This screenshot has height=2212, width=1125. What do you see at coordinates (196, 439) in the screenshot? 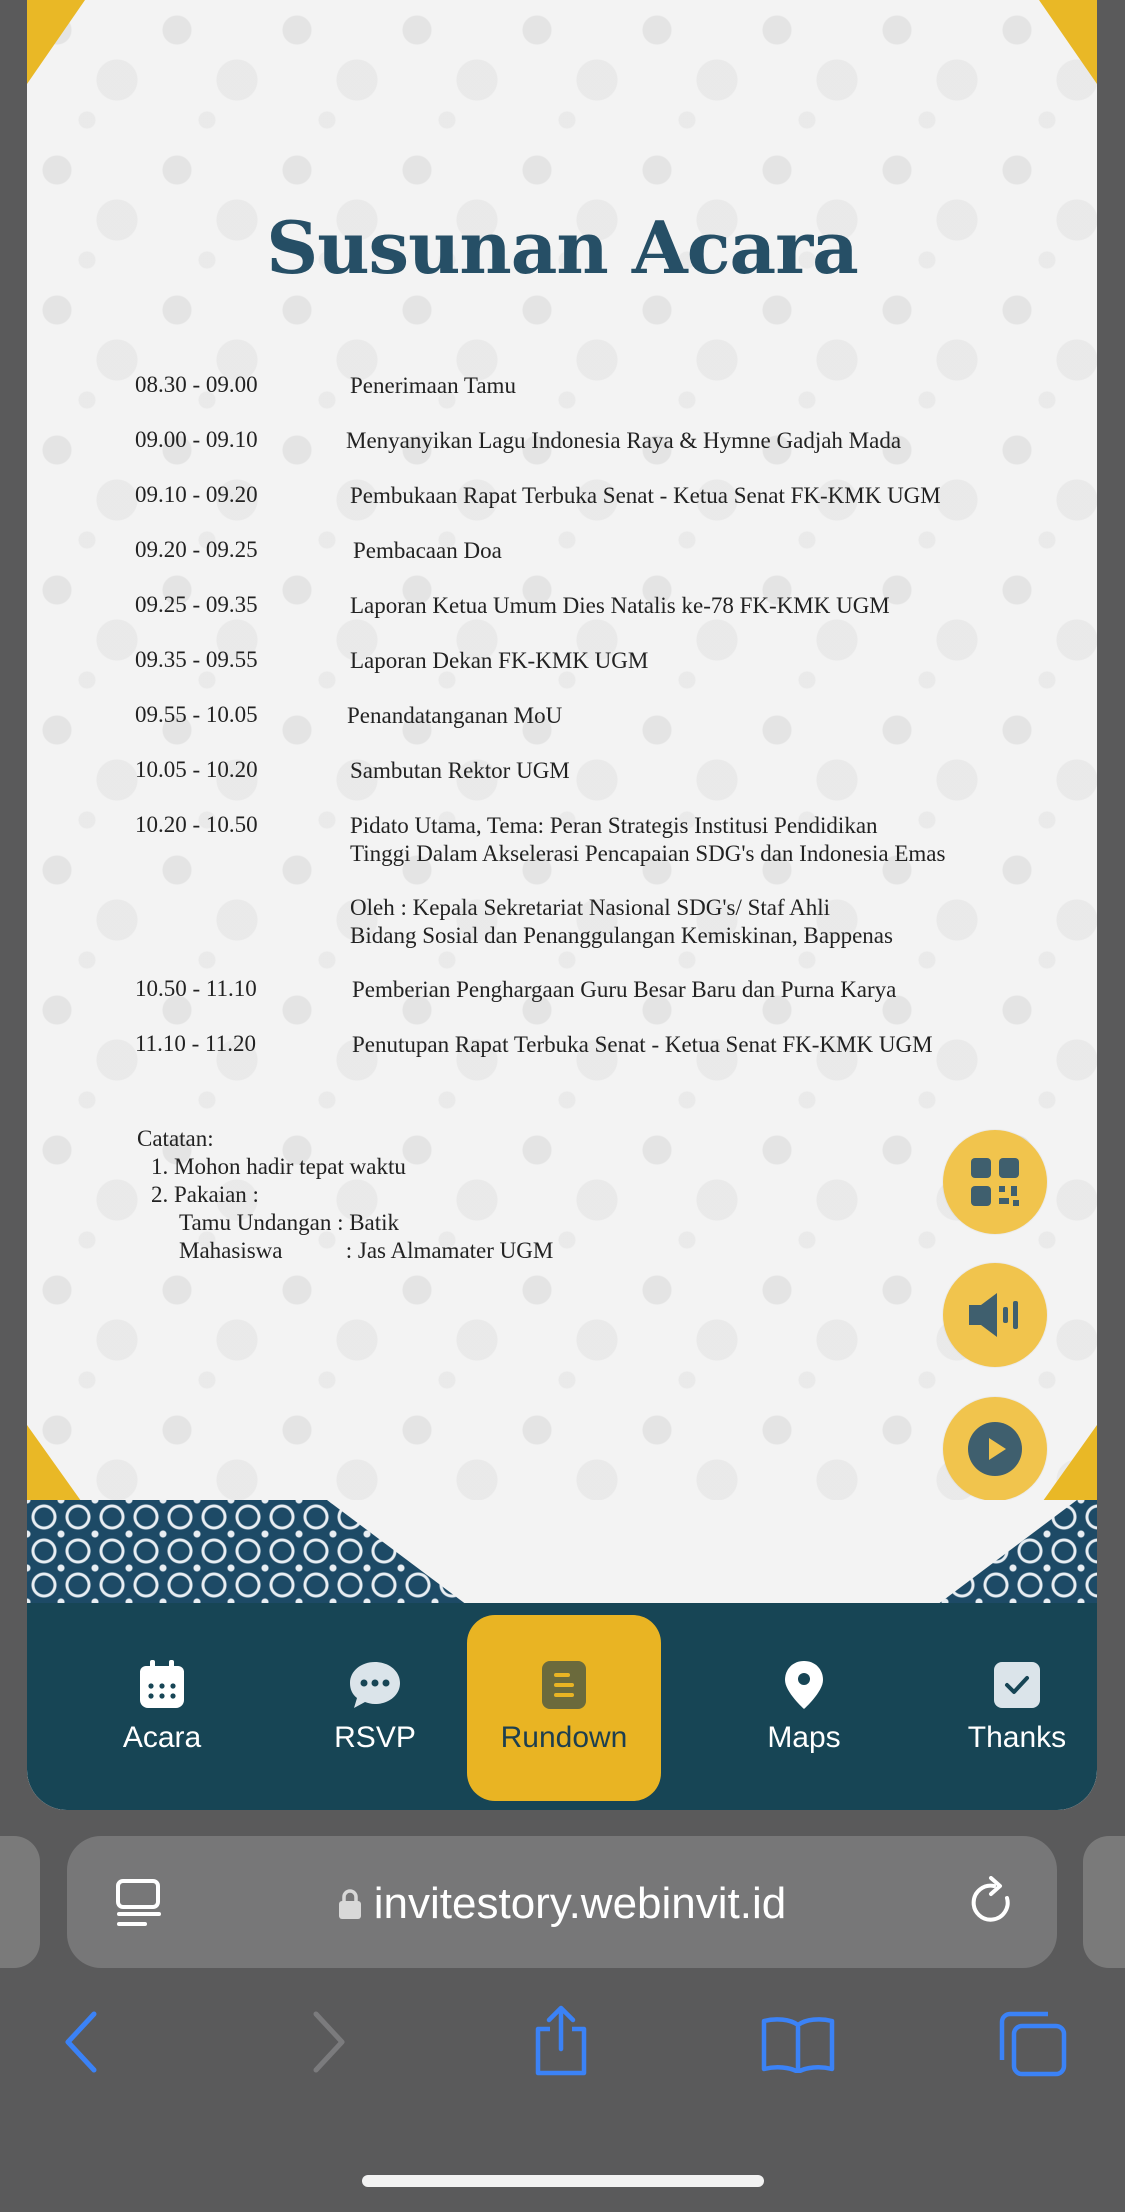
I see `rundown-time: 09.00 - 09.10` at bounding box center [196, 439].